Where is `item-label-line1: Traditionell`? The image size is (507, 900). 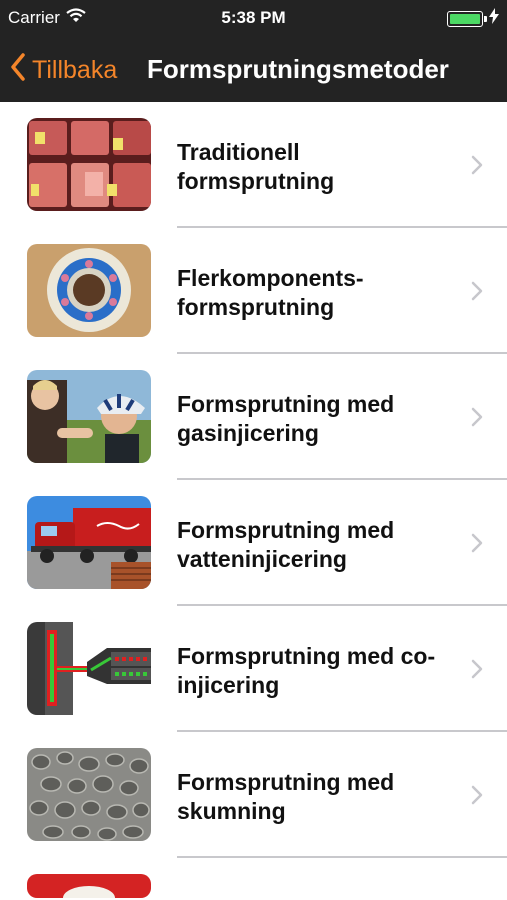
item-label-line1: Traditionell is located at coordinates (238, 152).